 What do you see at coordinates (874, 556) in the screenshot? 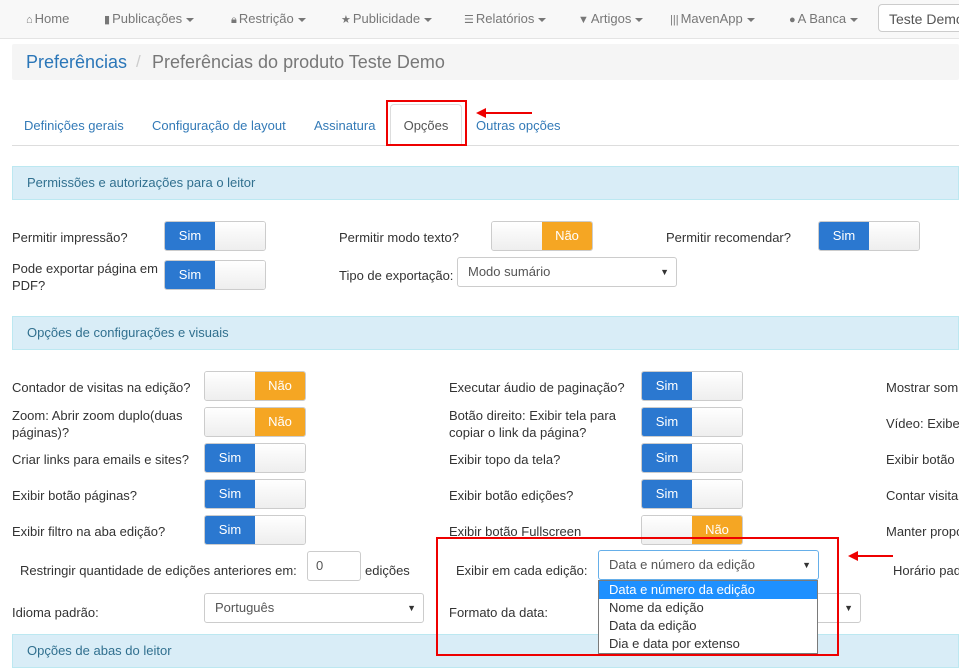
I see `annotation-arrow-dropdown` at bounding box center [874, 556].